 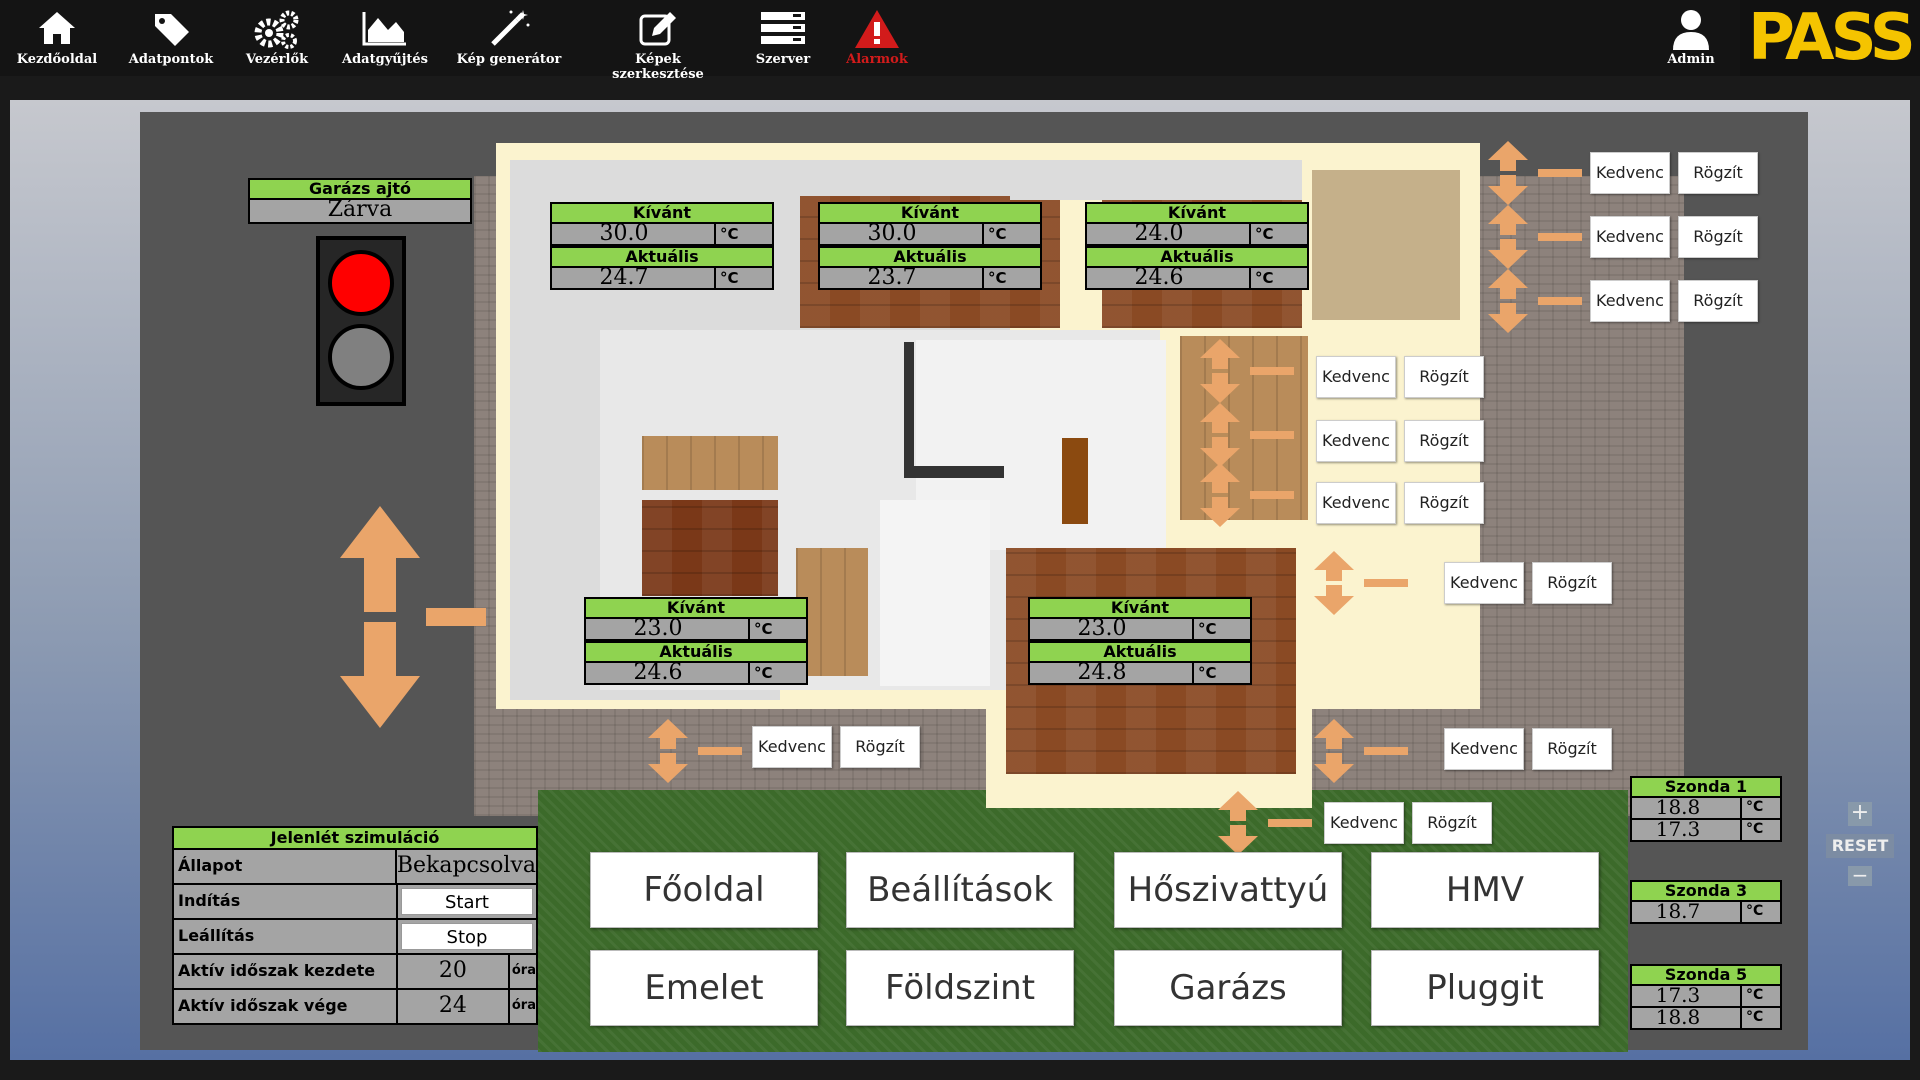 What do you see at coordinates (1197, 246) in the screenshot?
I see `room-thermostat: Kívánt 24.0 °C Aktuális 24.6 °C` at bounding box center [1197, 246].